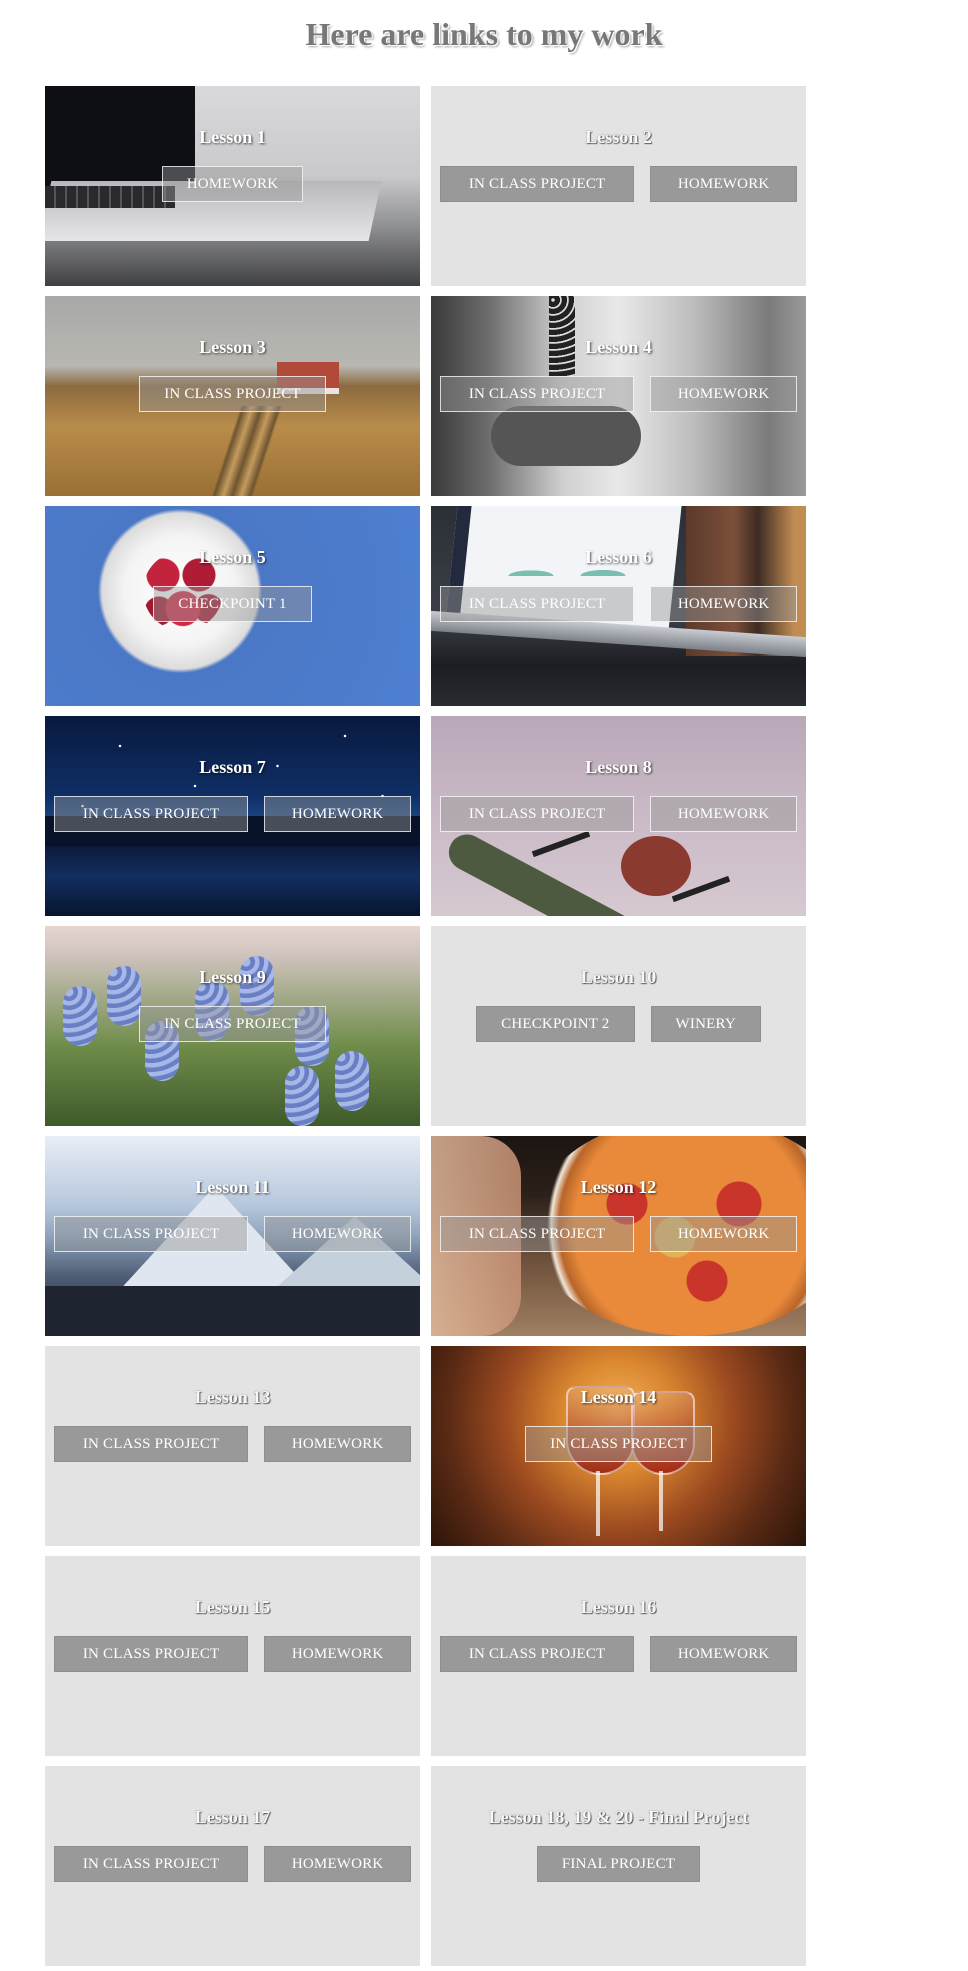  I want to click on lesson-title: Lesson 9, so click(232, 977).